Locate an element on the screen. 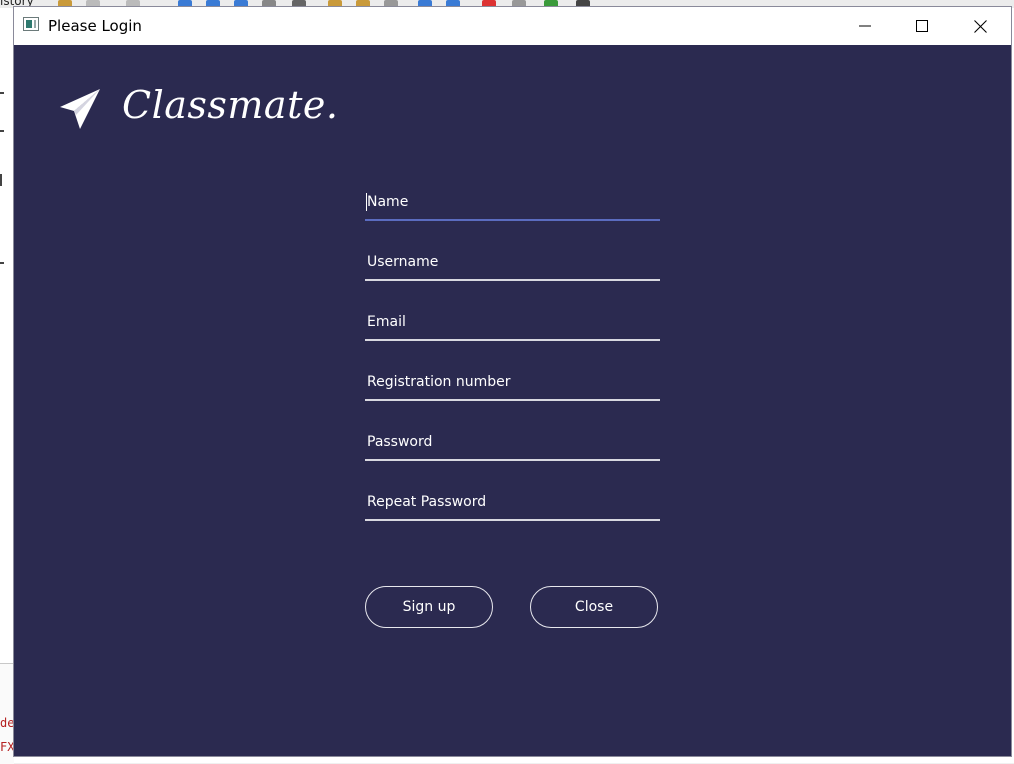 Image resolution: width=1014 pixels, height=764 pixels. signup-form is located at coordinates (512, 367).